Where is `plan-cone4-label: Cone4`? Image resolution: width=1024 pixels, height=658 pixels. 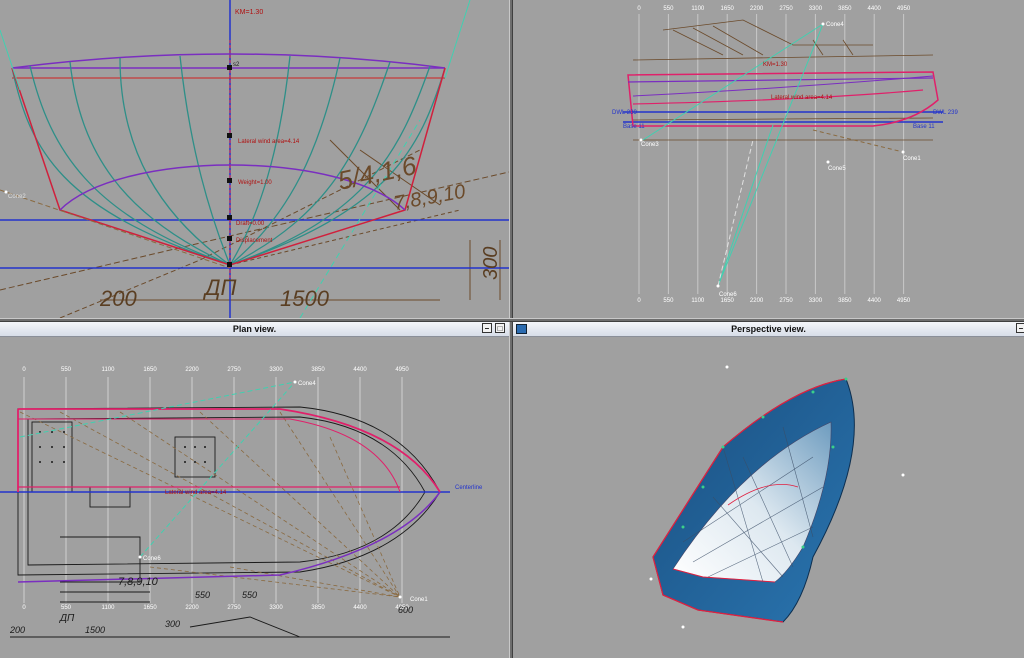
plan-cone4-label: Cone4 is located at coordinates (307, 384).